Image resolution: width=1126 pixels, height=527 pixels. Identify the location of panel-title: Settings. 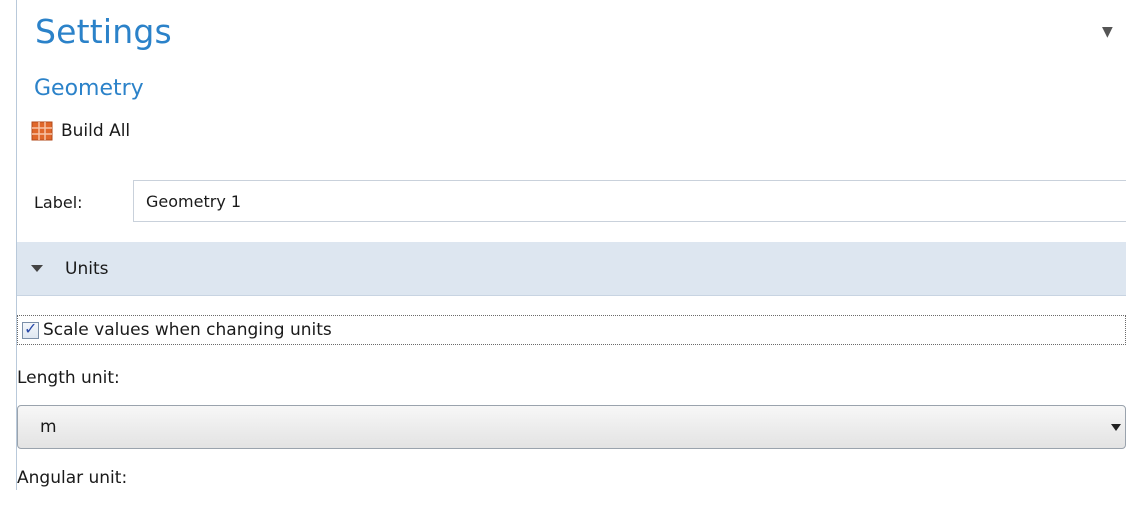
(103, 31).